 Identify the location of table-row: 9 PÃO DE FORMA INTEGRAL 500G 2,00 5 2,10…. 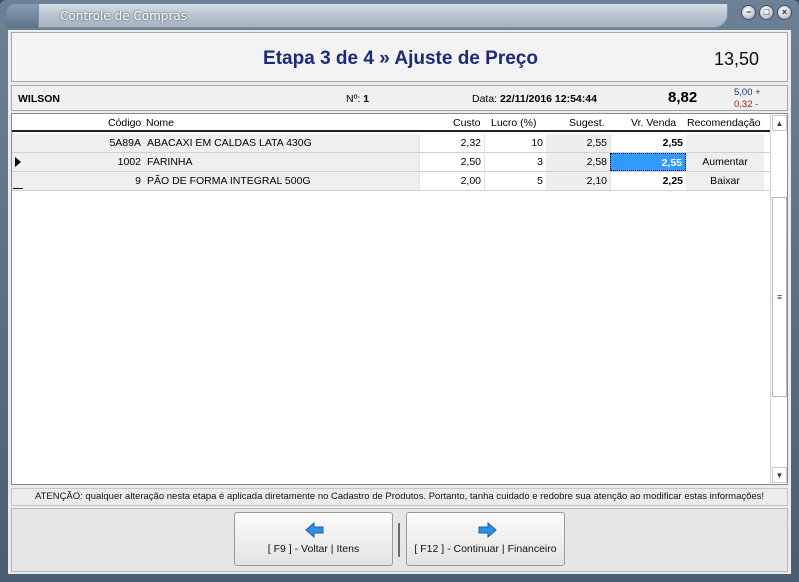
(391, 181).